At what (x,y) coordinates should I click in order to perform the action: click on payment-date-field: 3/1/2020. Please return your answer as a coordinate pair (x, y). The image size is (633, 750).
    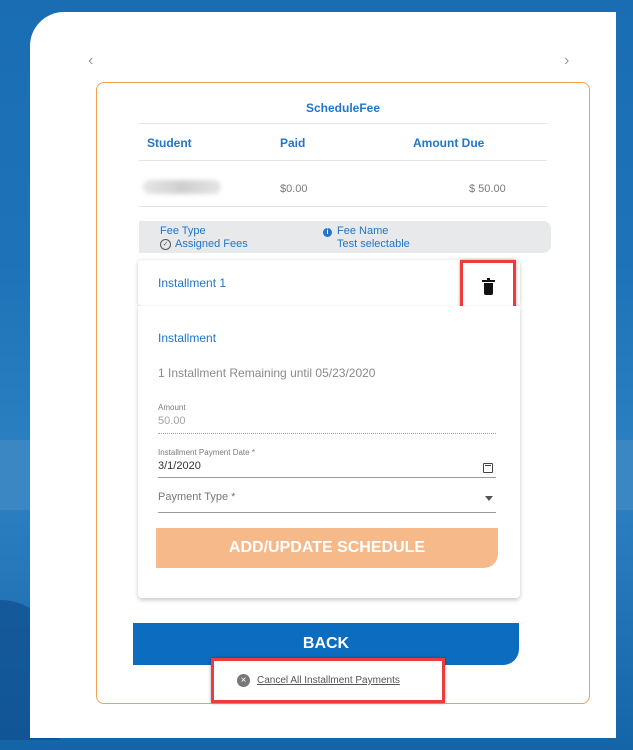
    Looking at the image, I should click on (179, 466).